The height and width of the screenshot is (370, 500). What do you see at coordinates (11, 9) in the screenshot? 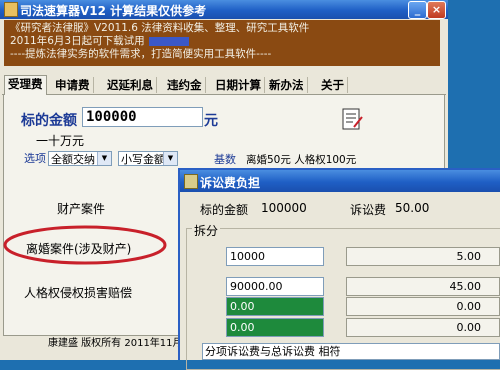
I see `app-icon` at bounding box center [11, 9].